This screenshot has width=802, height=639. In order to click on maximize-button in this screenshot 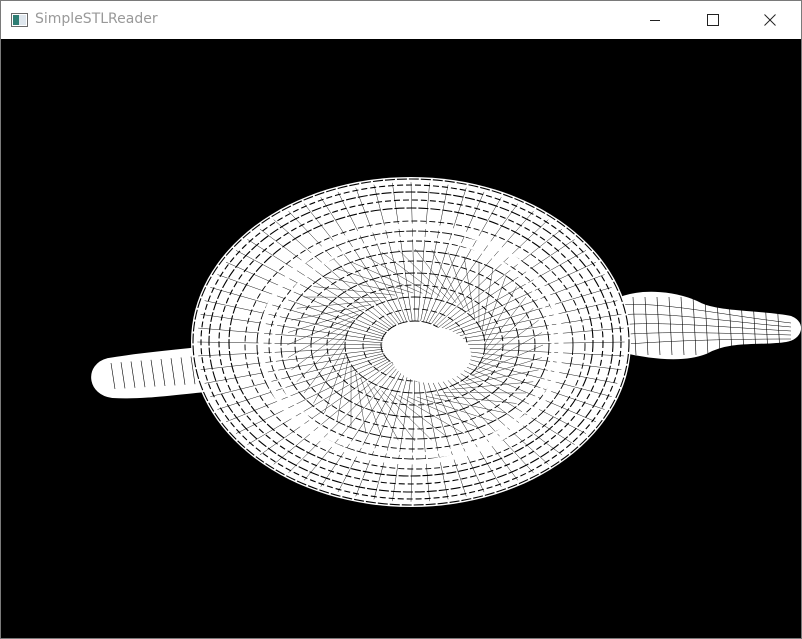, I will do `click(713, 19)`.